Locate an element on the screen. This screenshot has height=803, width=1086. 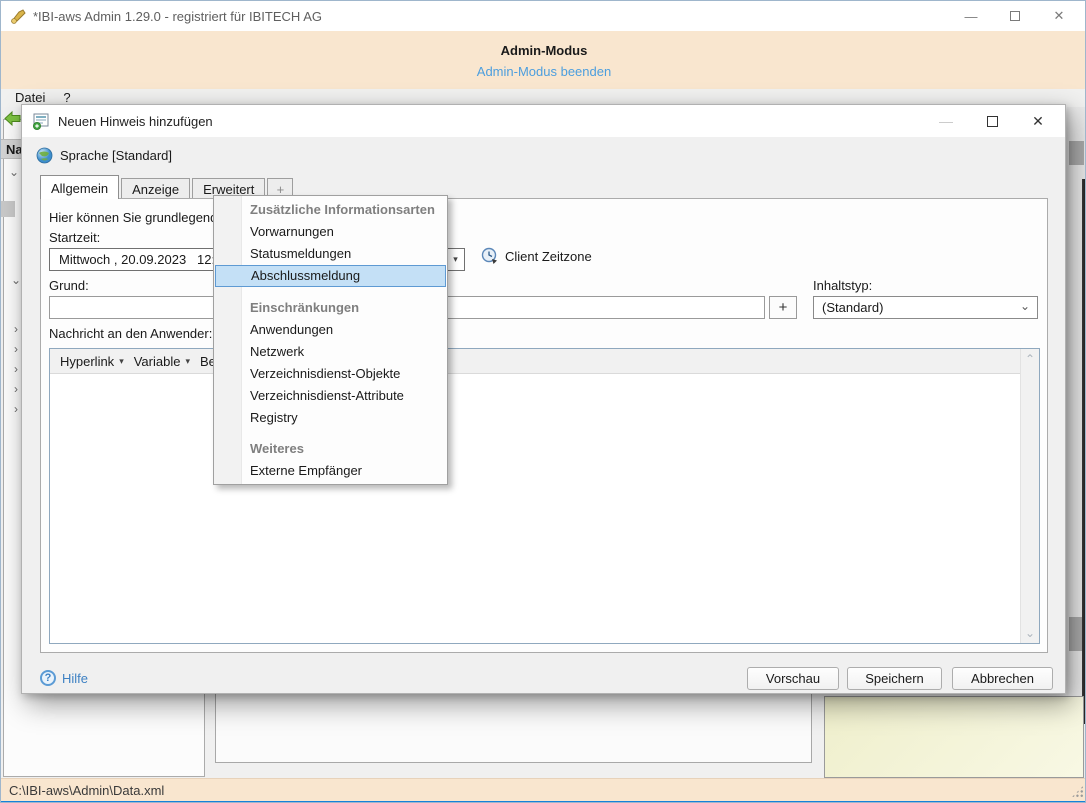
menu-item-abschlussmeldung: Abschlussmeldung is located at coordinates (330, 276).